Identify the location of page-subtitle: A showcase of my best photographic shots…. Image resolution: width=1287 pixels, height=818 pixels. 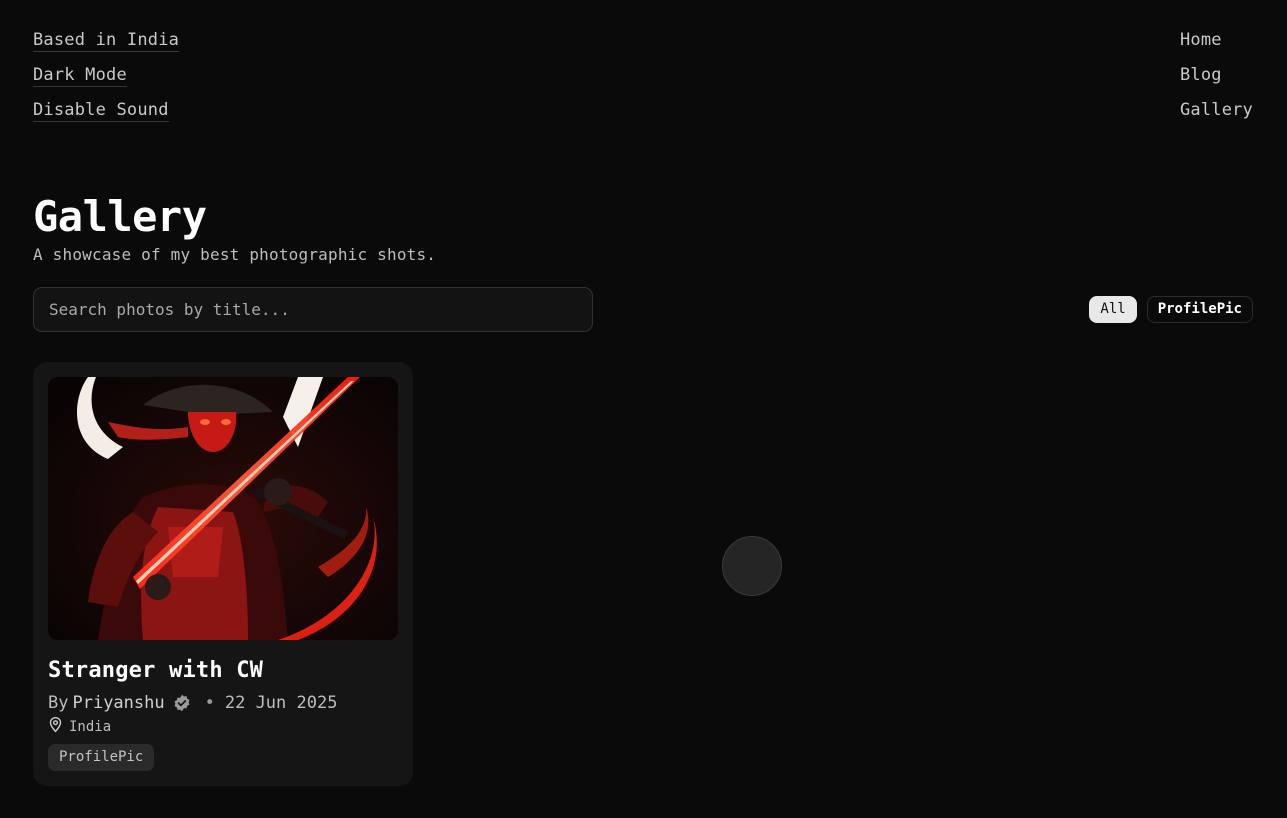
(235, 254).